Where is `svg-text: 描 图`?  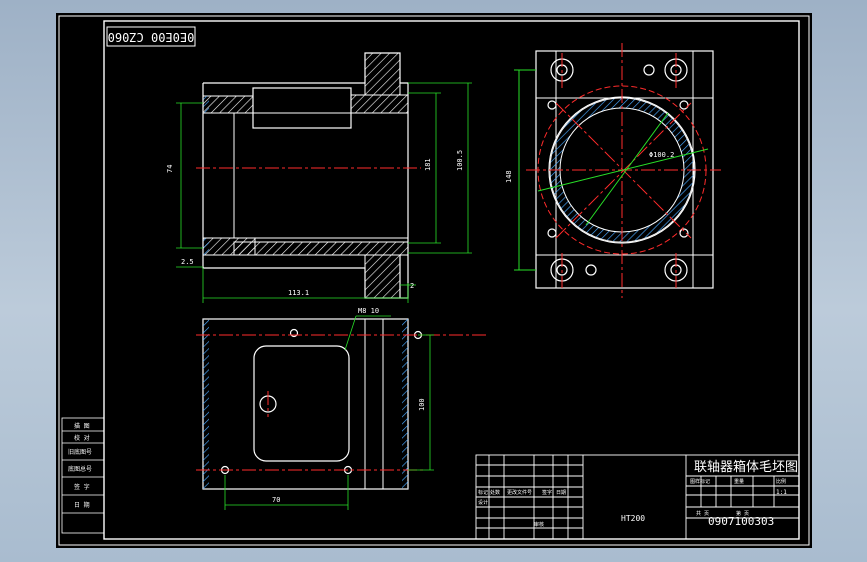
svg-text: 描 图 is located at coordinates (82, 426).